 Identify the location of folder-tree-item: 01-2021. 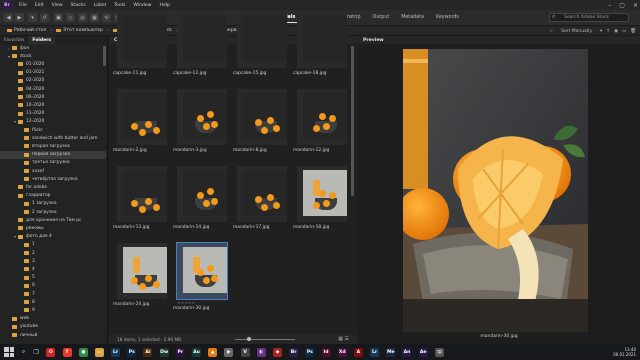
(22, 73).